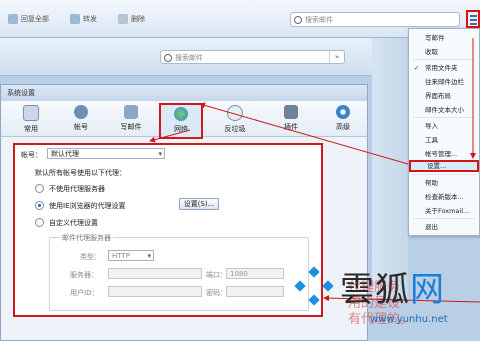  Describe the element at coordinates (291, 127) in the screenshot. I see `tab-label: 插件` at that location.